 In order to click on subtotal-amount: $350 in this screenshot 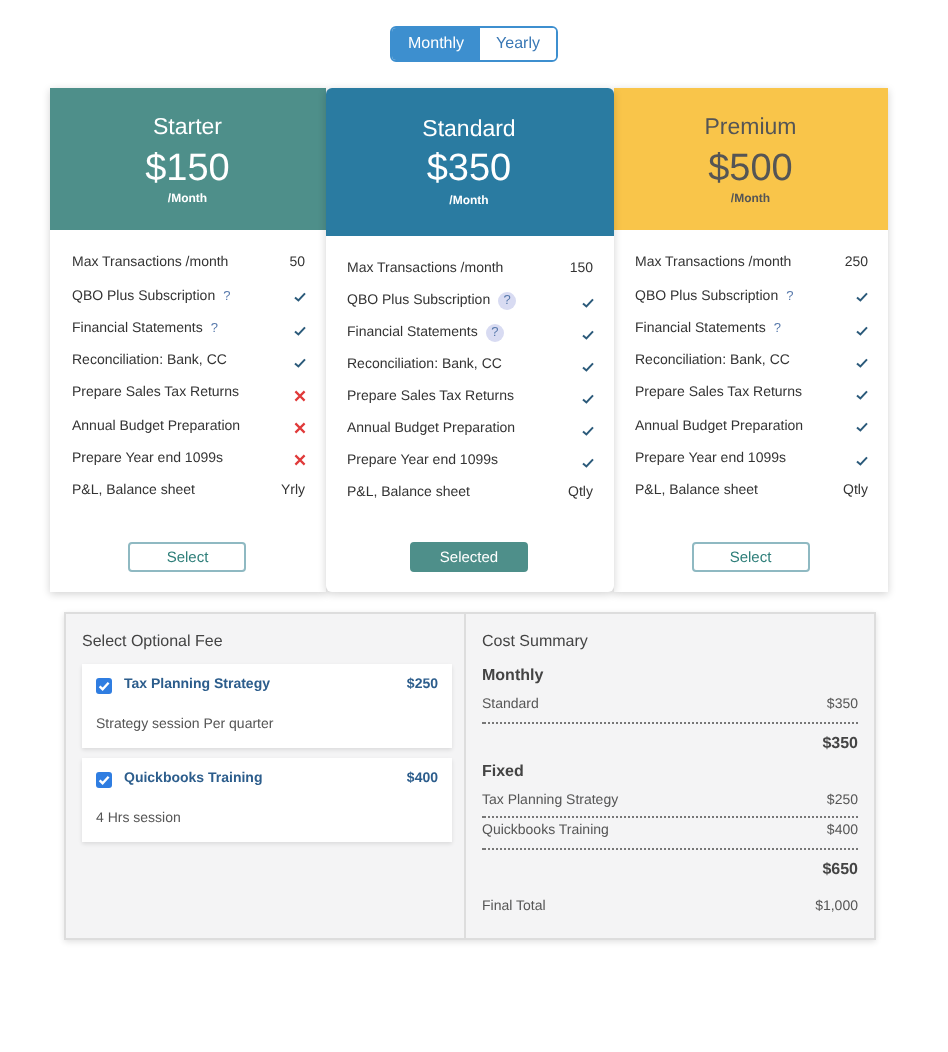, I will do `click(840, 743)`.